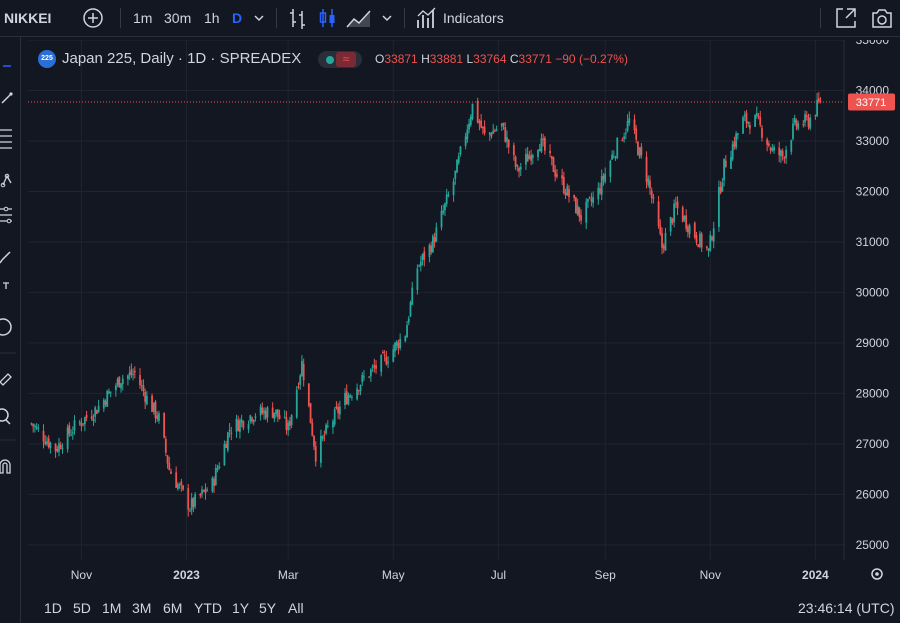 This screenshot has width=900, height=623. I want to click on range-1y: 1Y, so click(240, 608).